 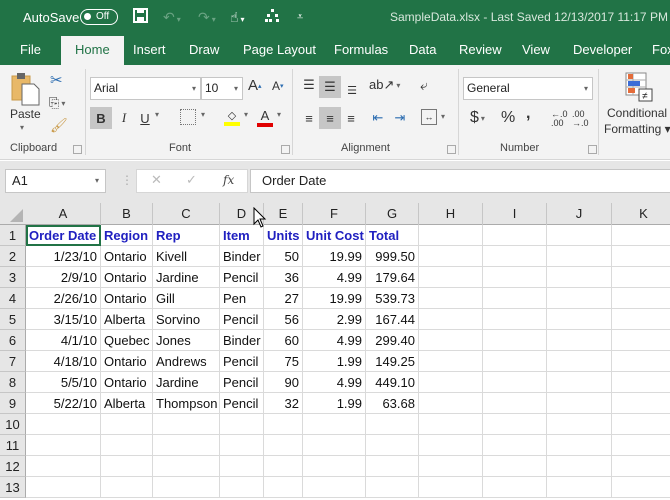 What do you see at coordinates (477, 118) in the screenshot?
I see `currency-button: $ ▾` at bounding box center [477, 118].